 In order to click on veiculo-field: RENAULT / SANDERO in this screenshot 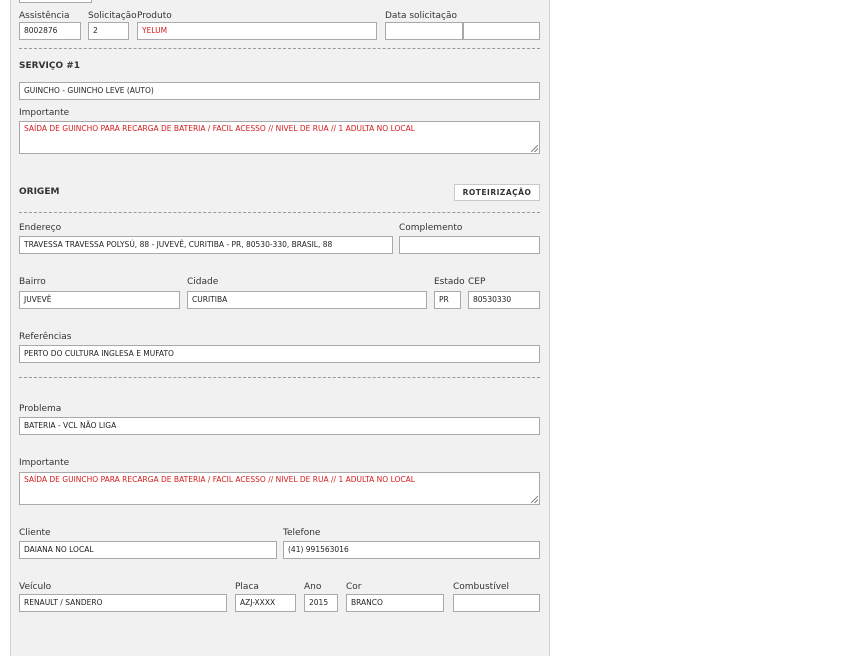, I will do `click(123, 603)`.